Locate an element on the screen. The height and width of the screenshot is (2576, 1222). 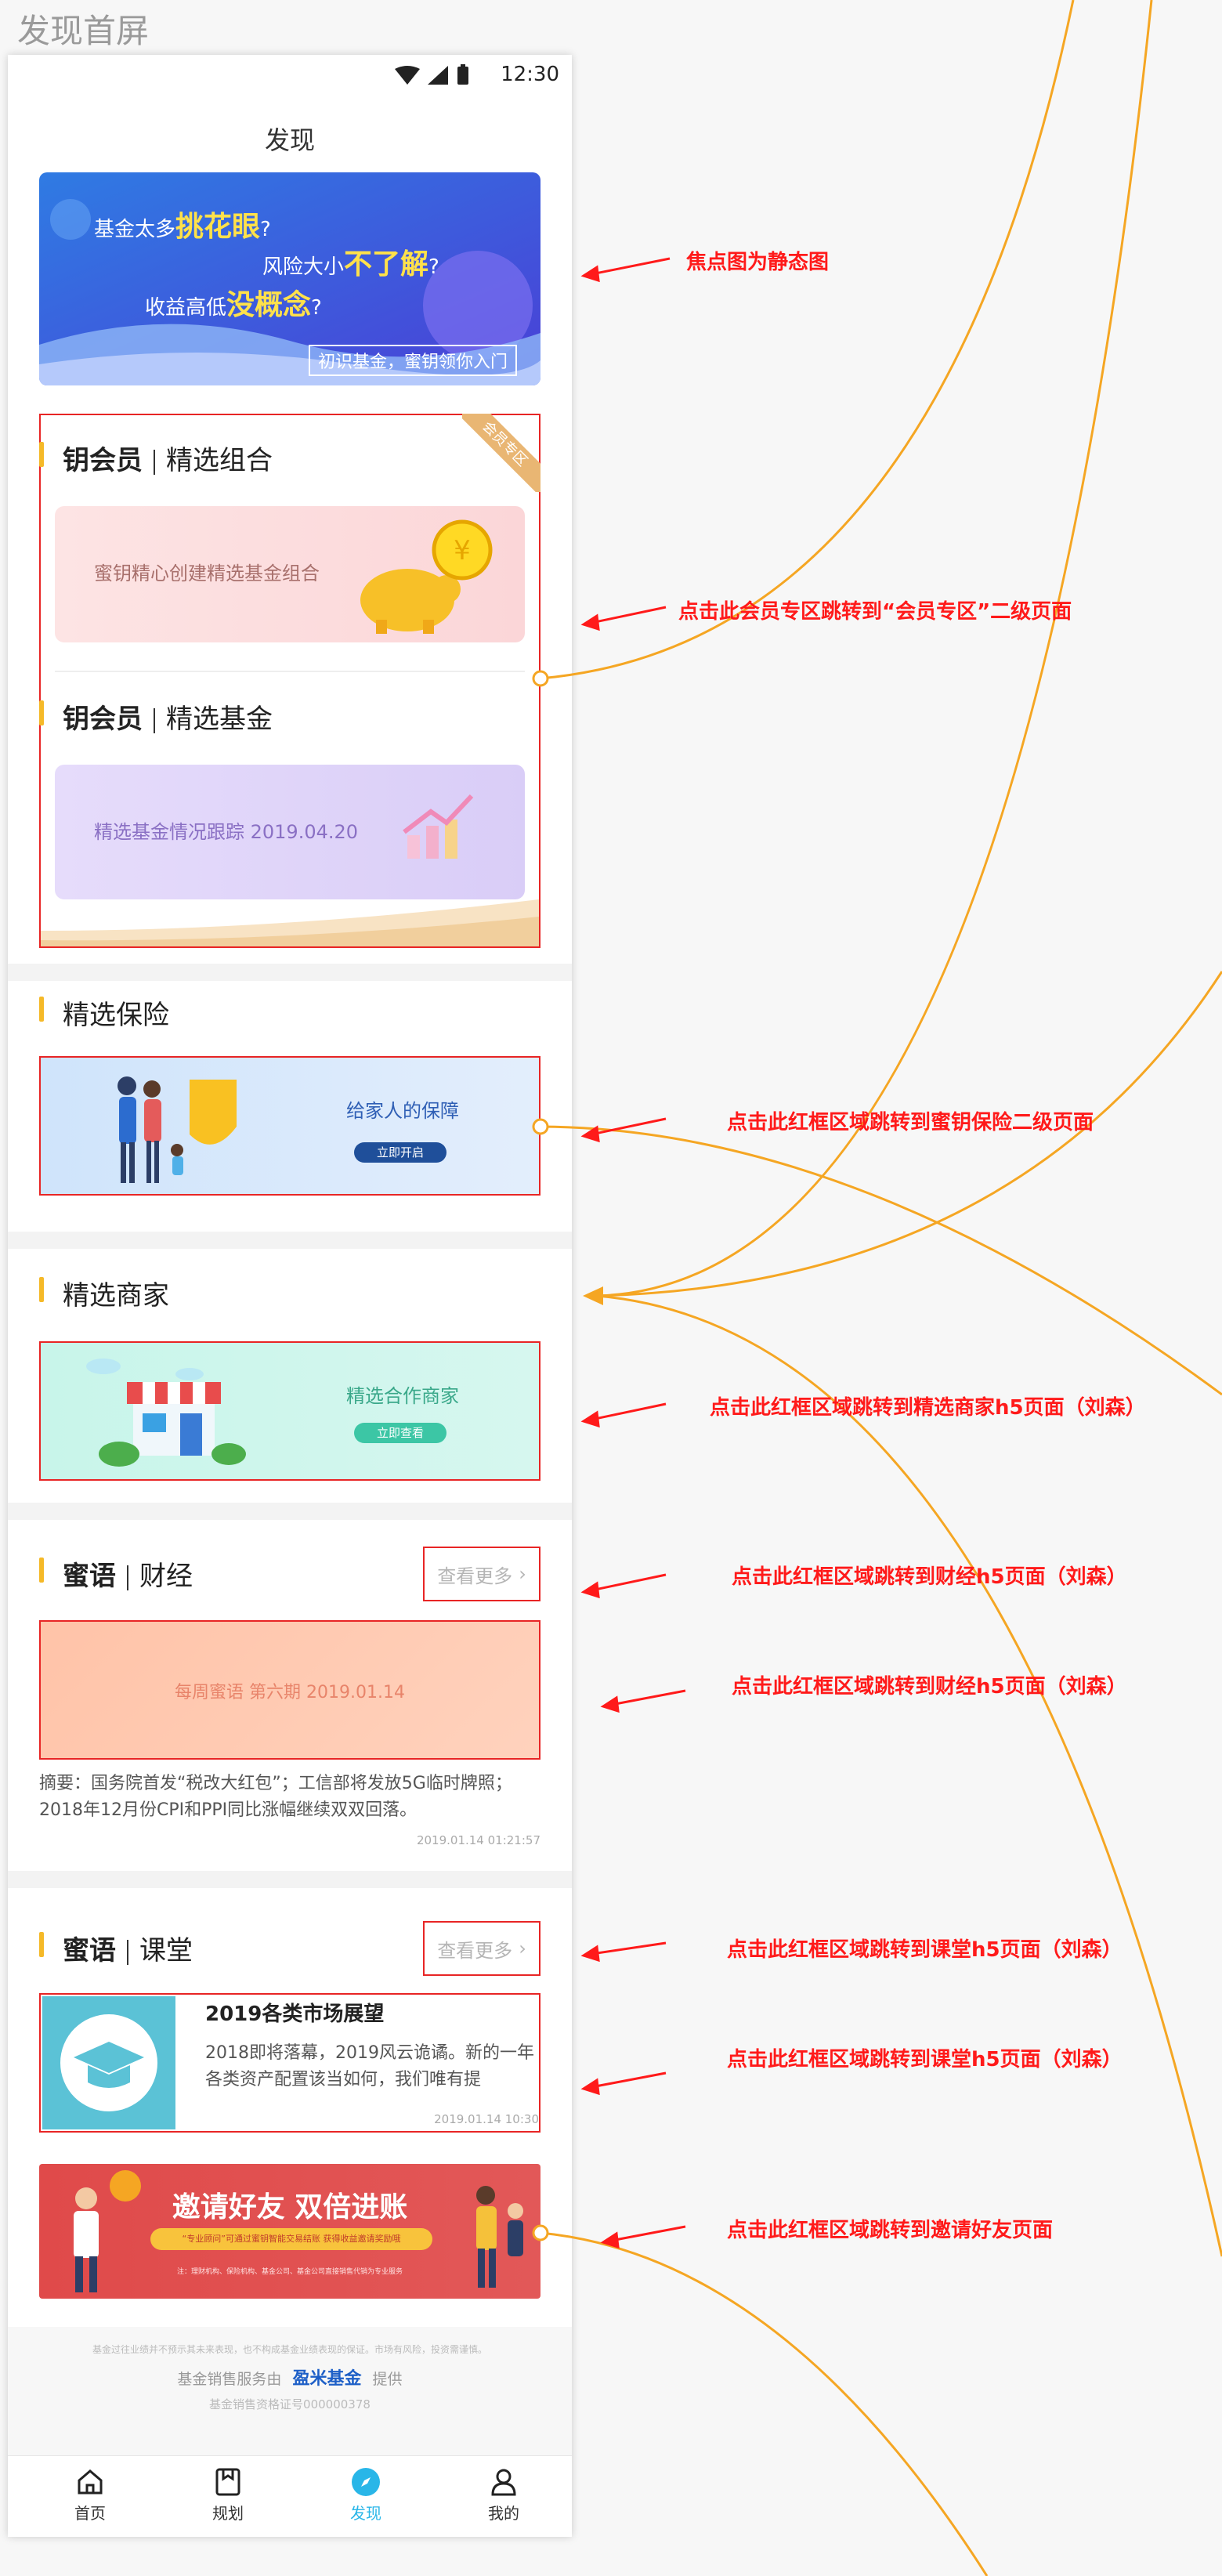
annotation-classroom-article: 点击此红框区域跳转到课堂h5页面（刘森） is located at coordinates (925, 2060).